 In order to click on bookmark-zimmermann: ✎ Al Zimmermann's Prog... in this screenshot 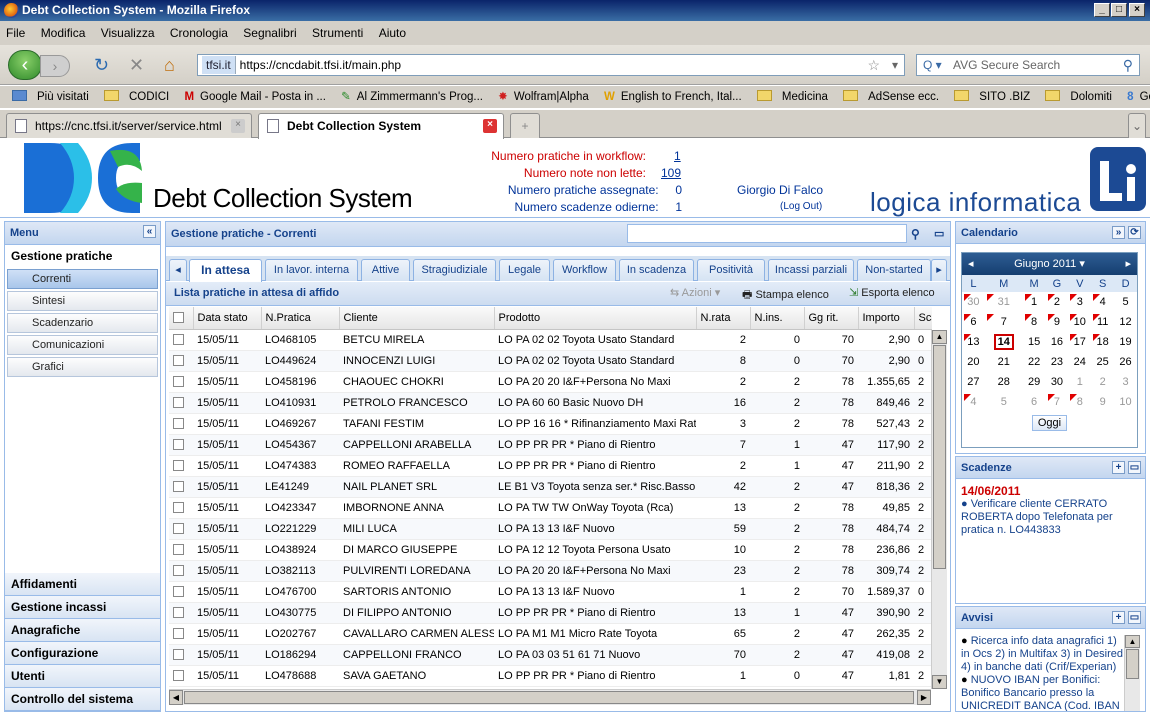, I will do `click(409, 97)`.